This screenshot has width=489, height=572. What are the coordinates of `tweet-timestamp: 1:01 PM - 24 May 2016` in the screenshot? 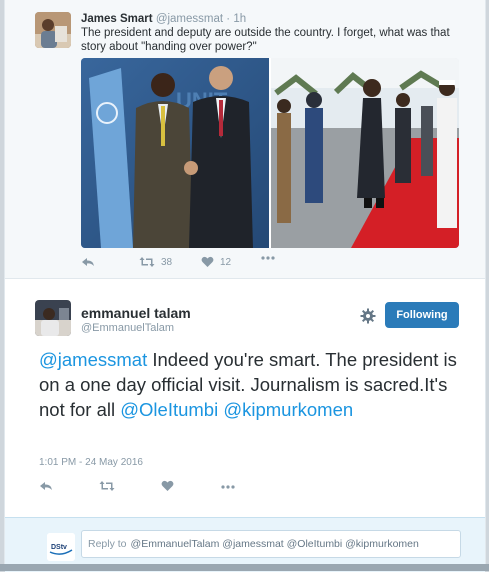 It's located at (91, 462).